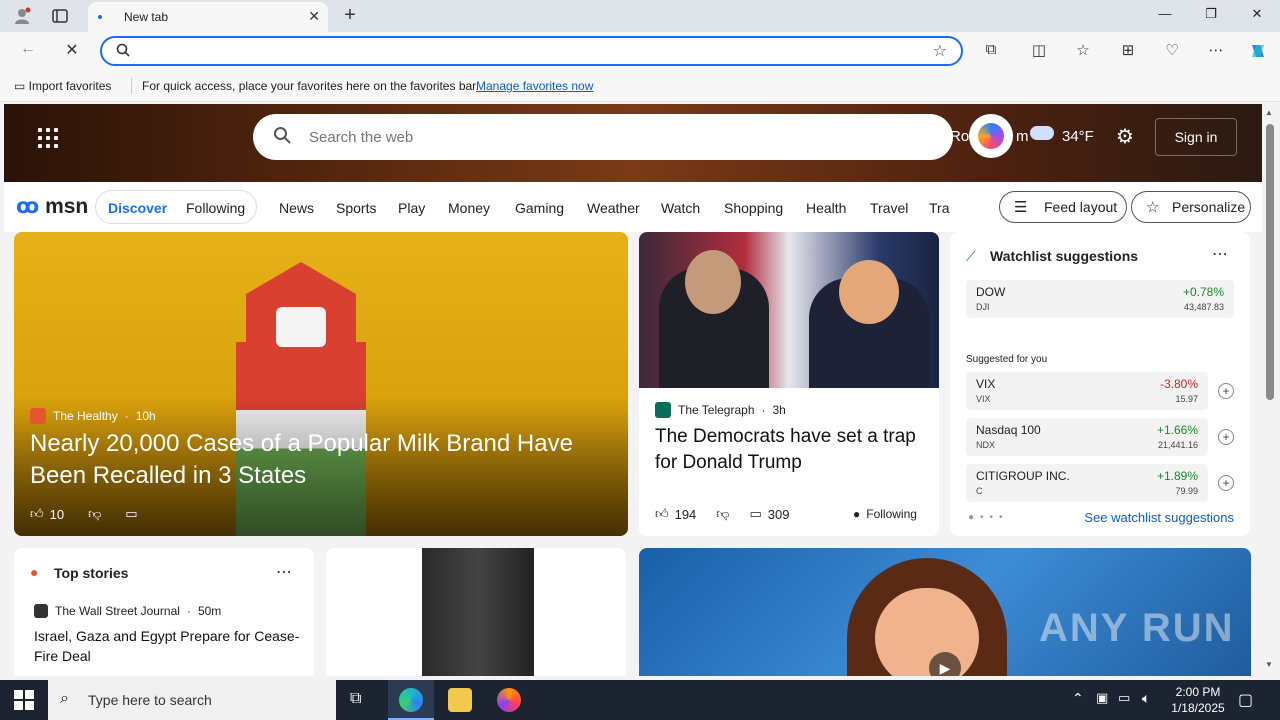  Describe the element at coordinates (28, 49) in the screenshot. I see `back-button: ←` at that location.